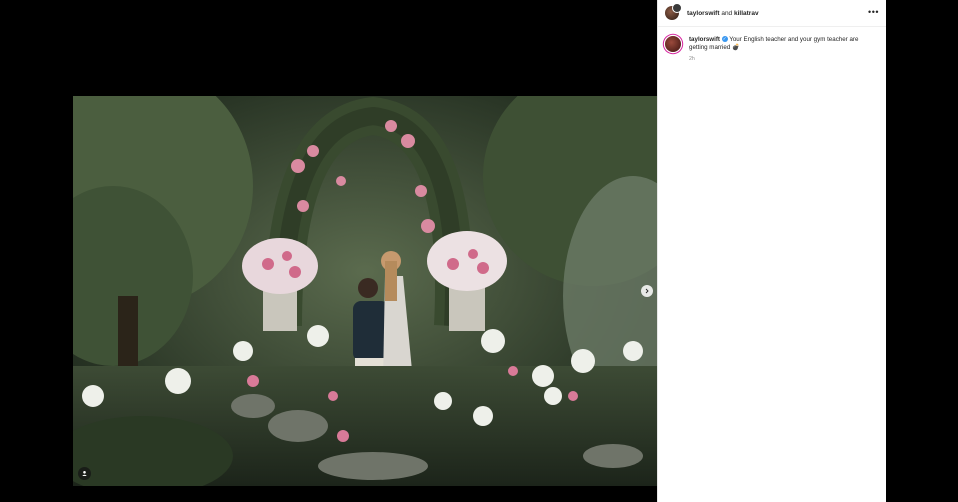  I want to click on primary-username-link: taylorswift, so click(703, 13).